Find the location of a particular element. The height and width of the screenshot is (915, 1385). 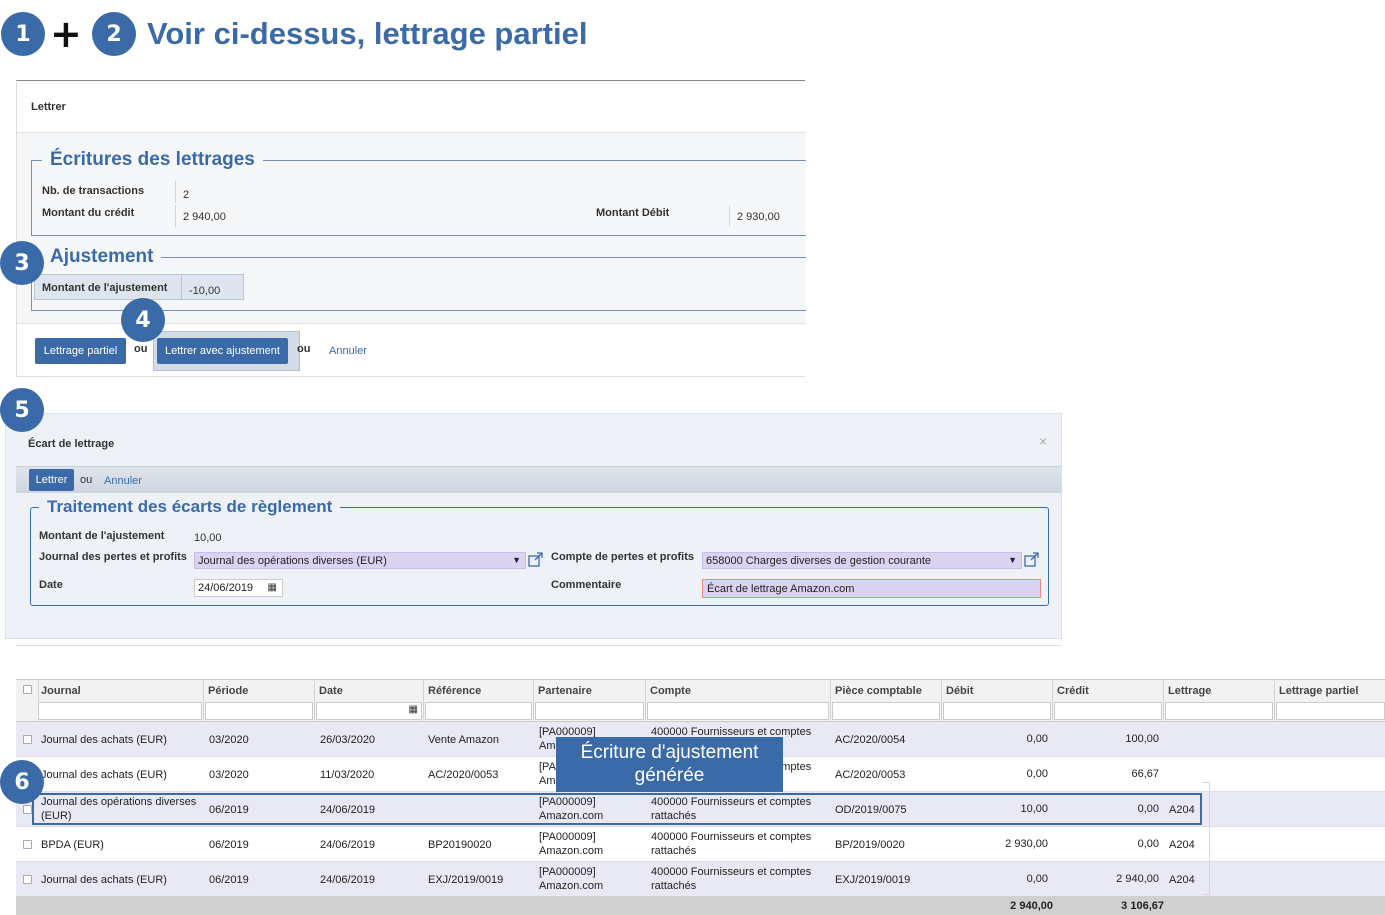

ou-separator-3: ou is located at coordinates (86, 480).